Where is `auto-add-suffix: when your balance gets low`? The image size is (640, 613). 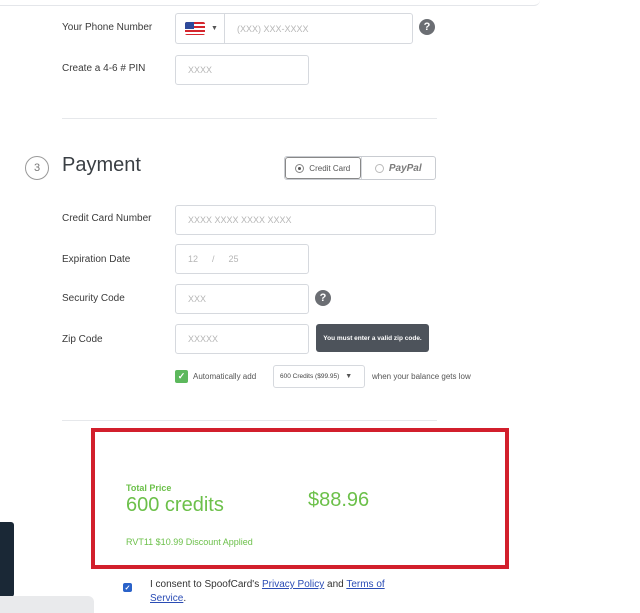 auto-add-suffix: when your balance gets low is located at coordinates (421, 376).